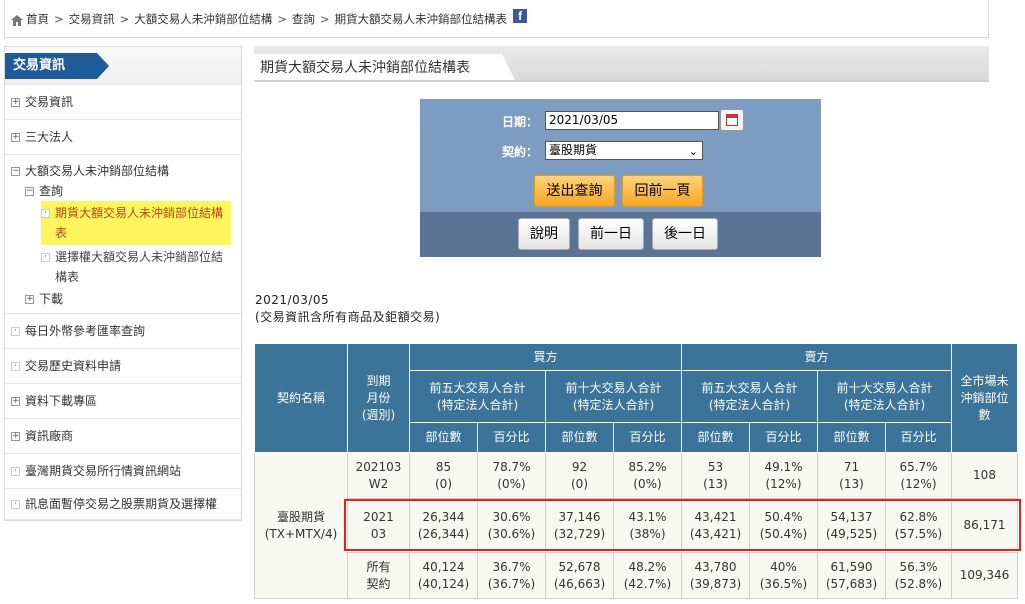 Image resolution: width=1025 pixels, height=604 pixels. Describe the element at coordinates (124, 299) in the screenshot. I see `sidebar-item-download: + 下載` at that location.